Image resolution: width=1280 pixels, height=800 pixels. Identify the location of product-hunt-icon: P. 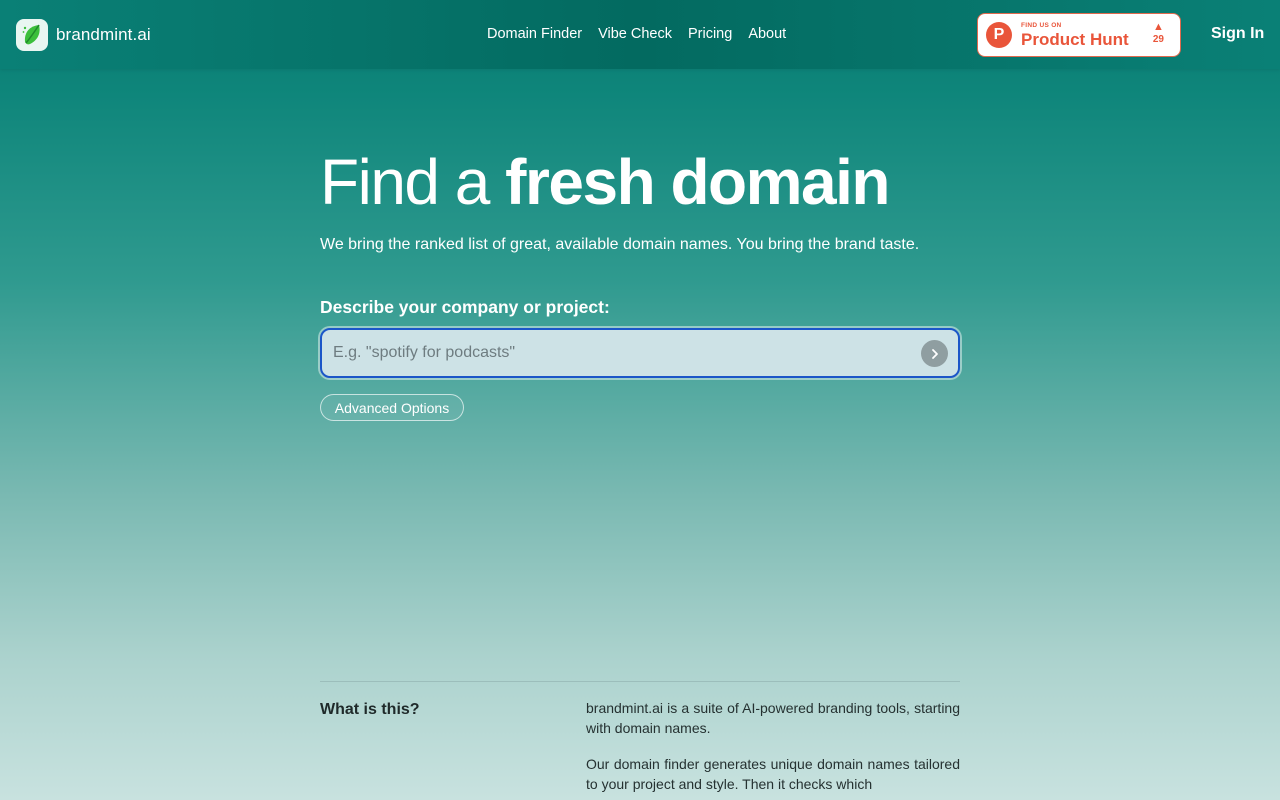
(999, 35).